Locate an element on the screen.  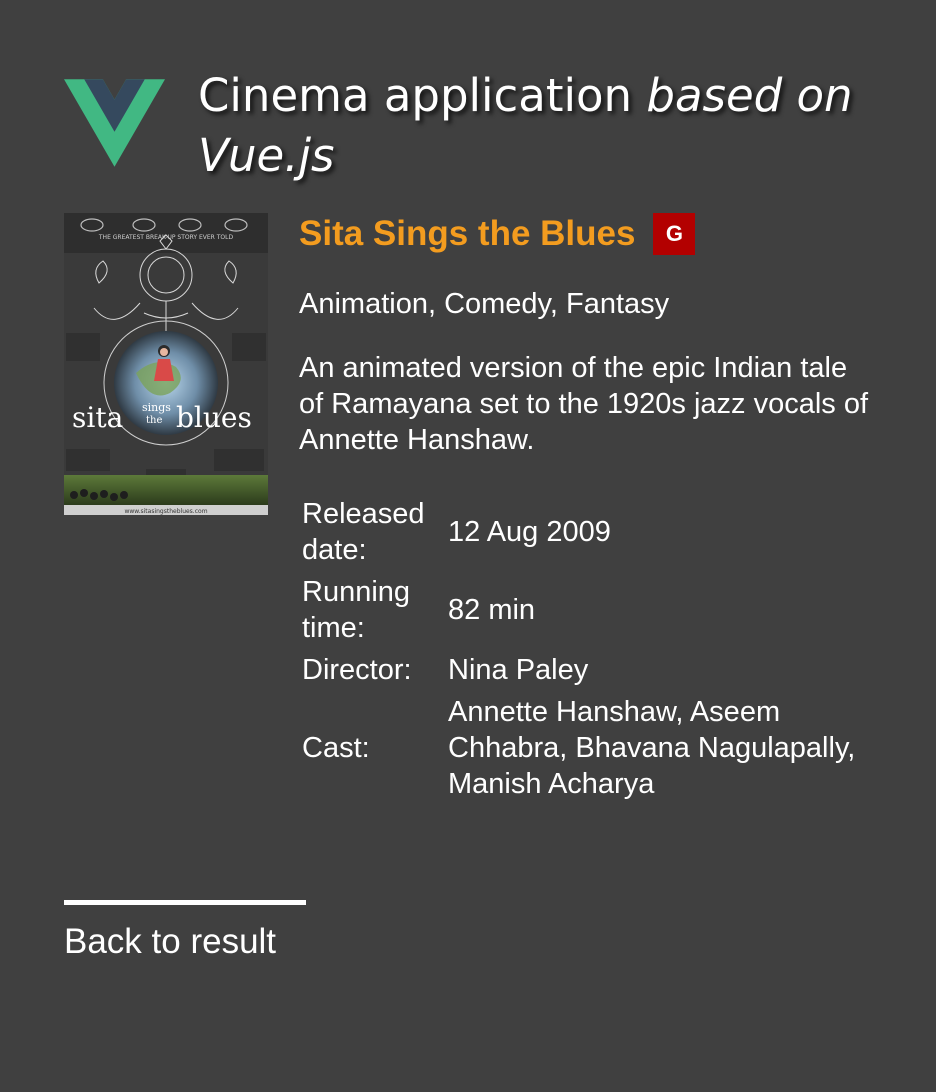
movie-title: Sita Sings the Blues is located at coordinates (467, 233).